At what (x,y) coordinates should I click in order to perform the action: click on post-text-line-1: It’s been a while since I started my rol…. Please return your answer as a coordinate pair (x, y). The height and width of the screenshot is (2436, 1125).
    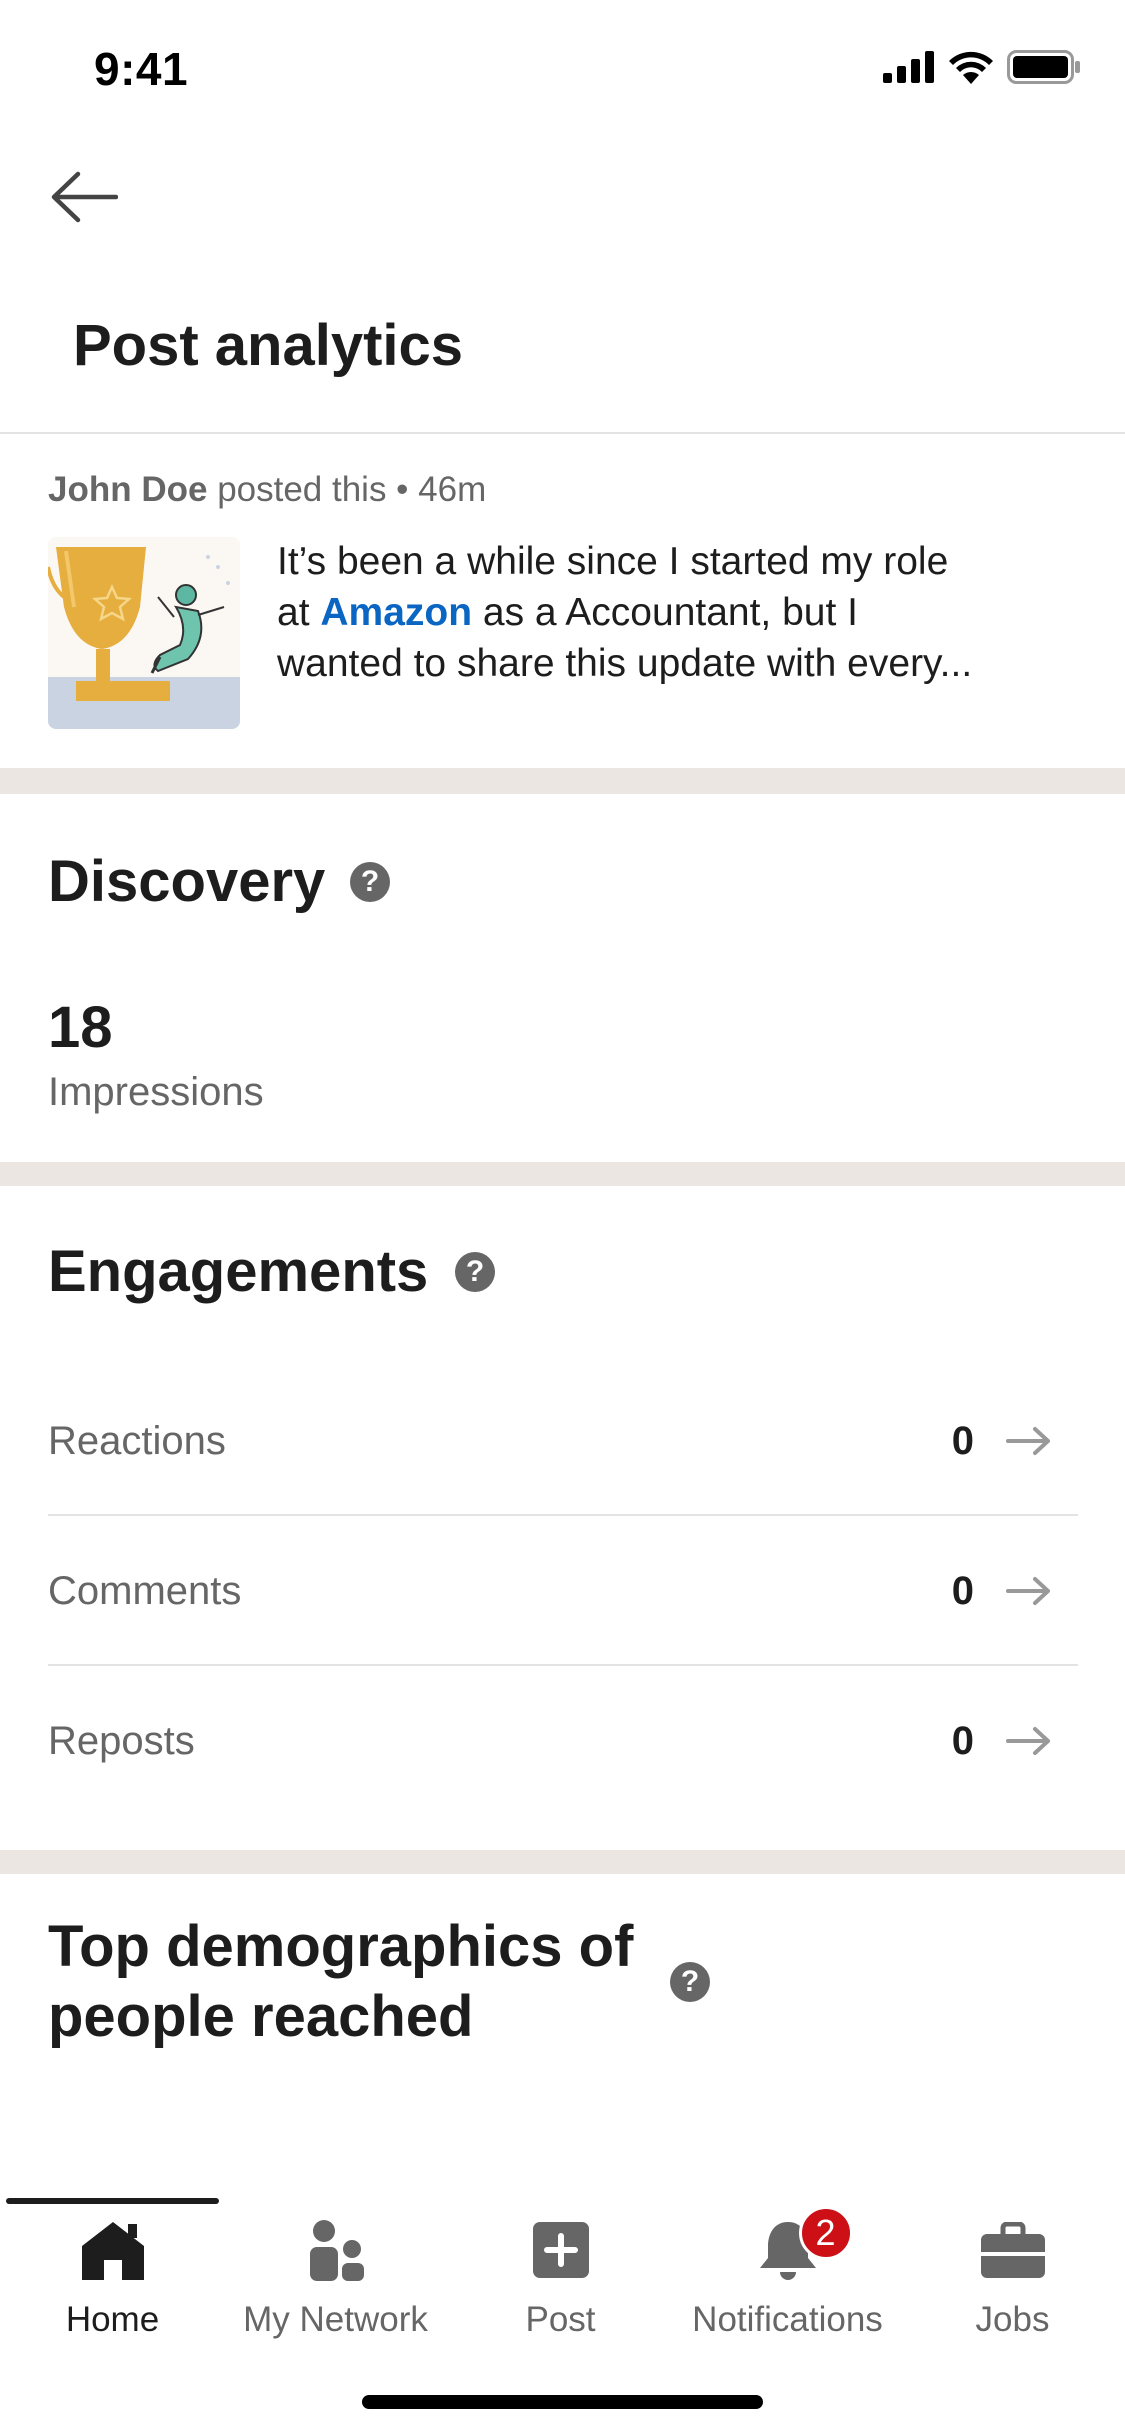
    Looking at the image, I should click on (613, 561).